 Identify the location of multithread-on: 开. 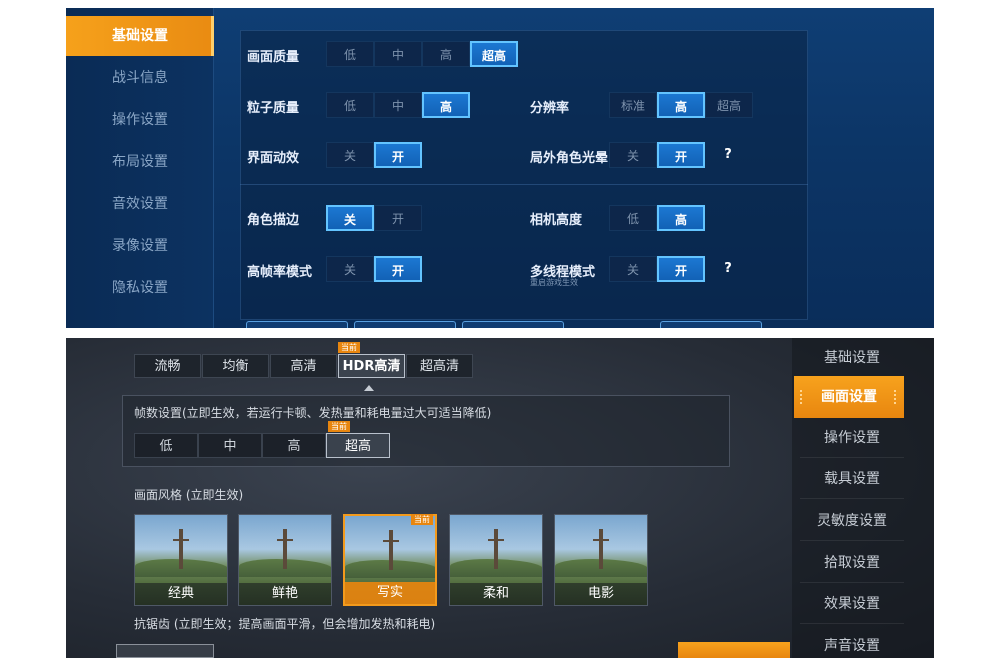
(681, 269).